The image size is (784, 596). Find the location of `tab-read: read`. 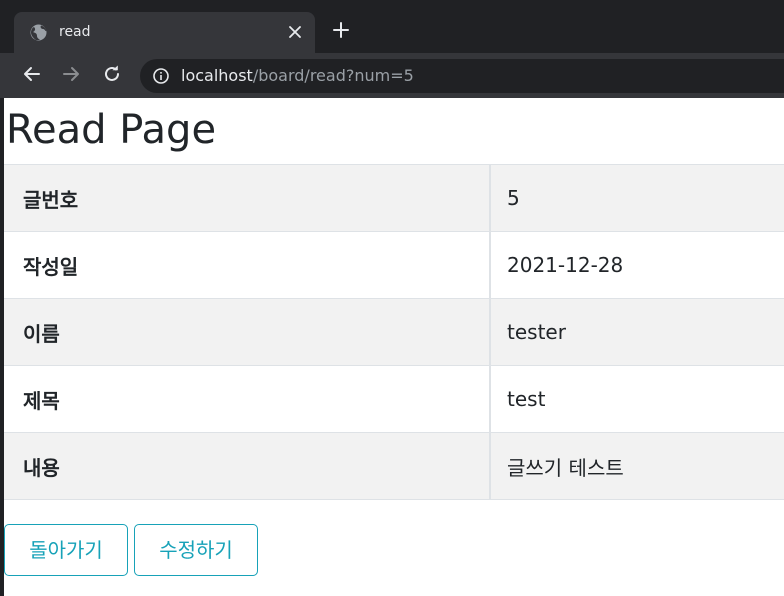

tab-read: read is located at coordinates (164, 32).